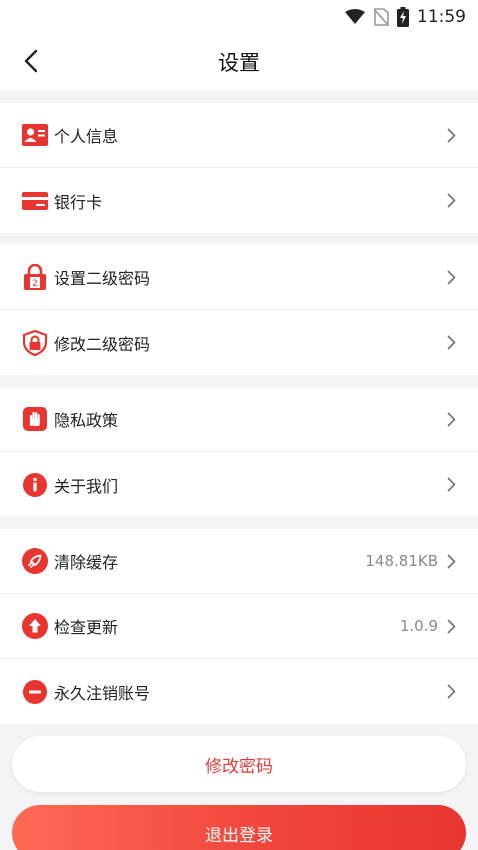 The width and height of the screenshot is (478, 850). Describe the element at coordinates (401, 561) in the screenshot. I see `settings-item-value: 148.81KB` at that location.